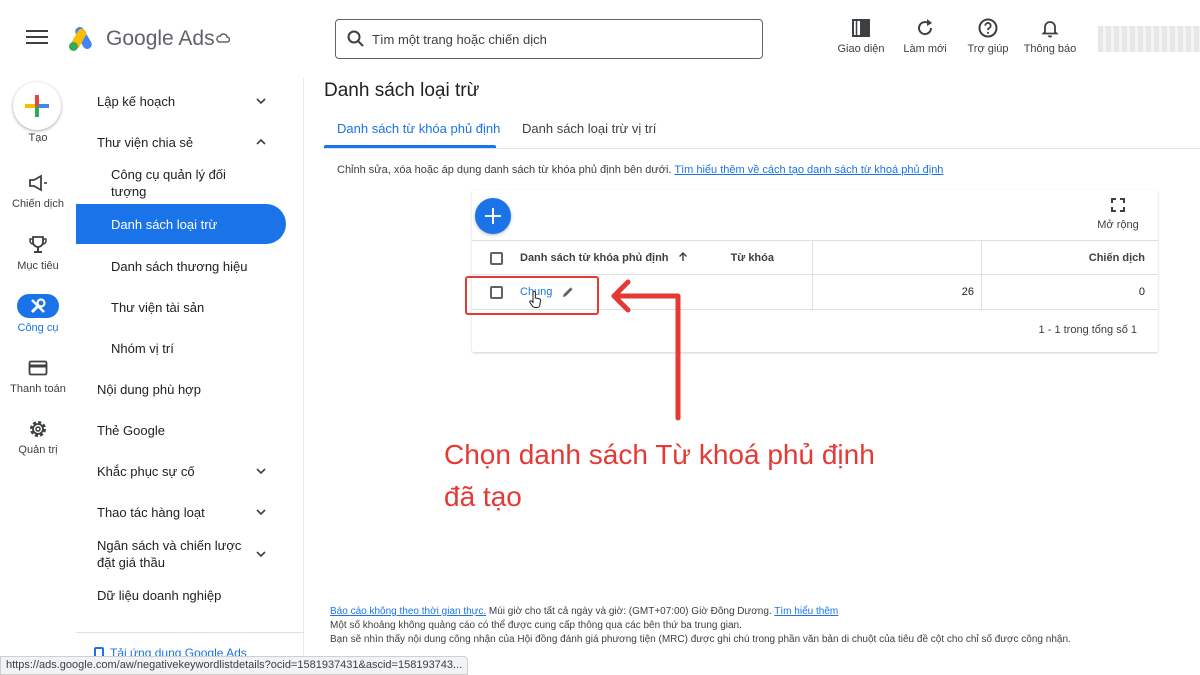 This screenshot has width=1200, height=675. I want to click on nav-shared-library: Thư viện chia sẻ, so click(181, 142).